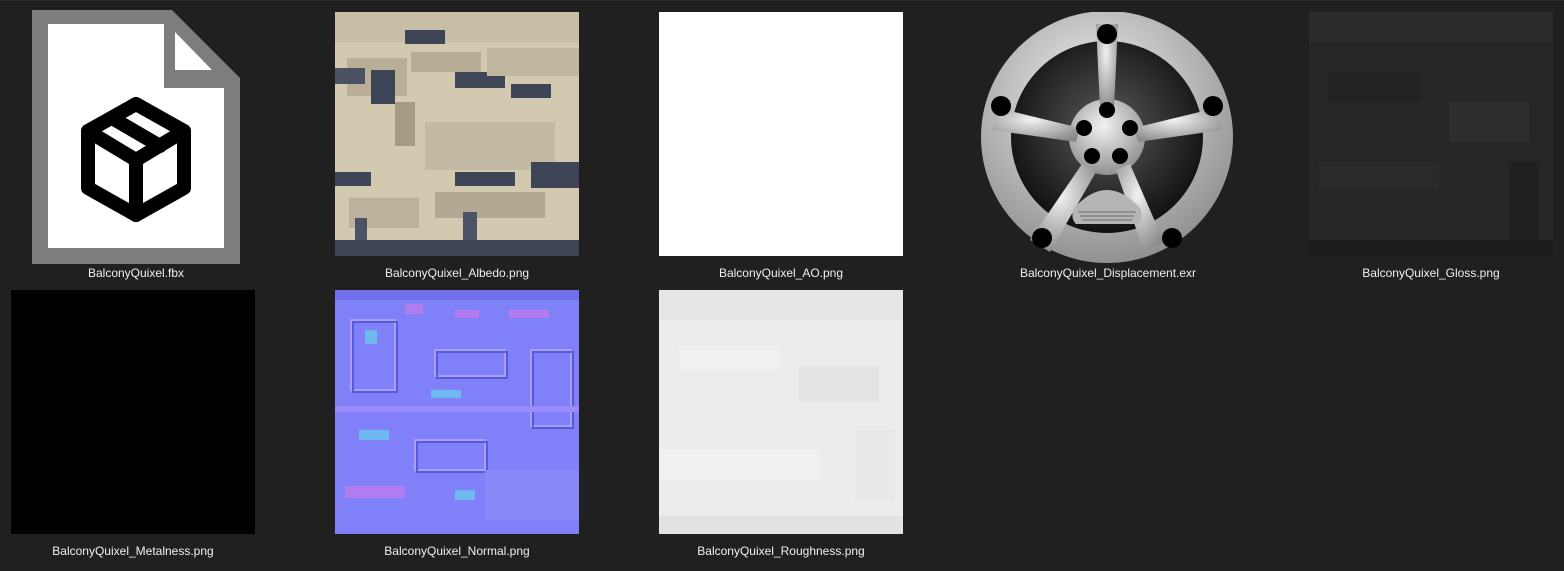  What do you see at coordinates (457, 551) in the screenshot?
I see `file-name: BalconyQuixel_Normal.png` at bounding box center [457, 551].